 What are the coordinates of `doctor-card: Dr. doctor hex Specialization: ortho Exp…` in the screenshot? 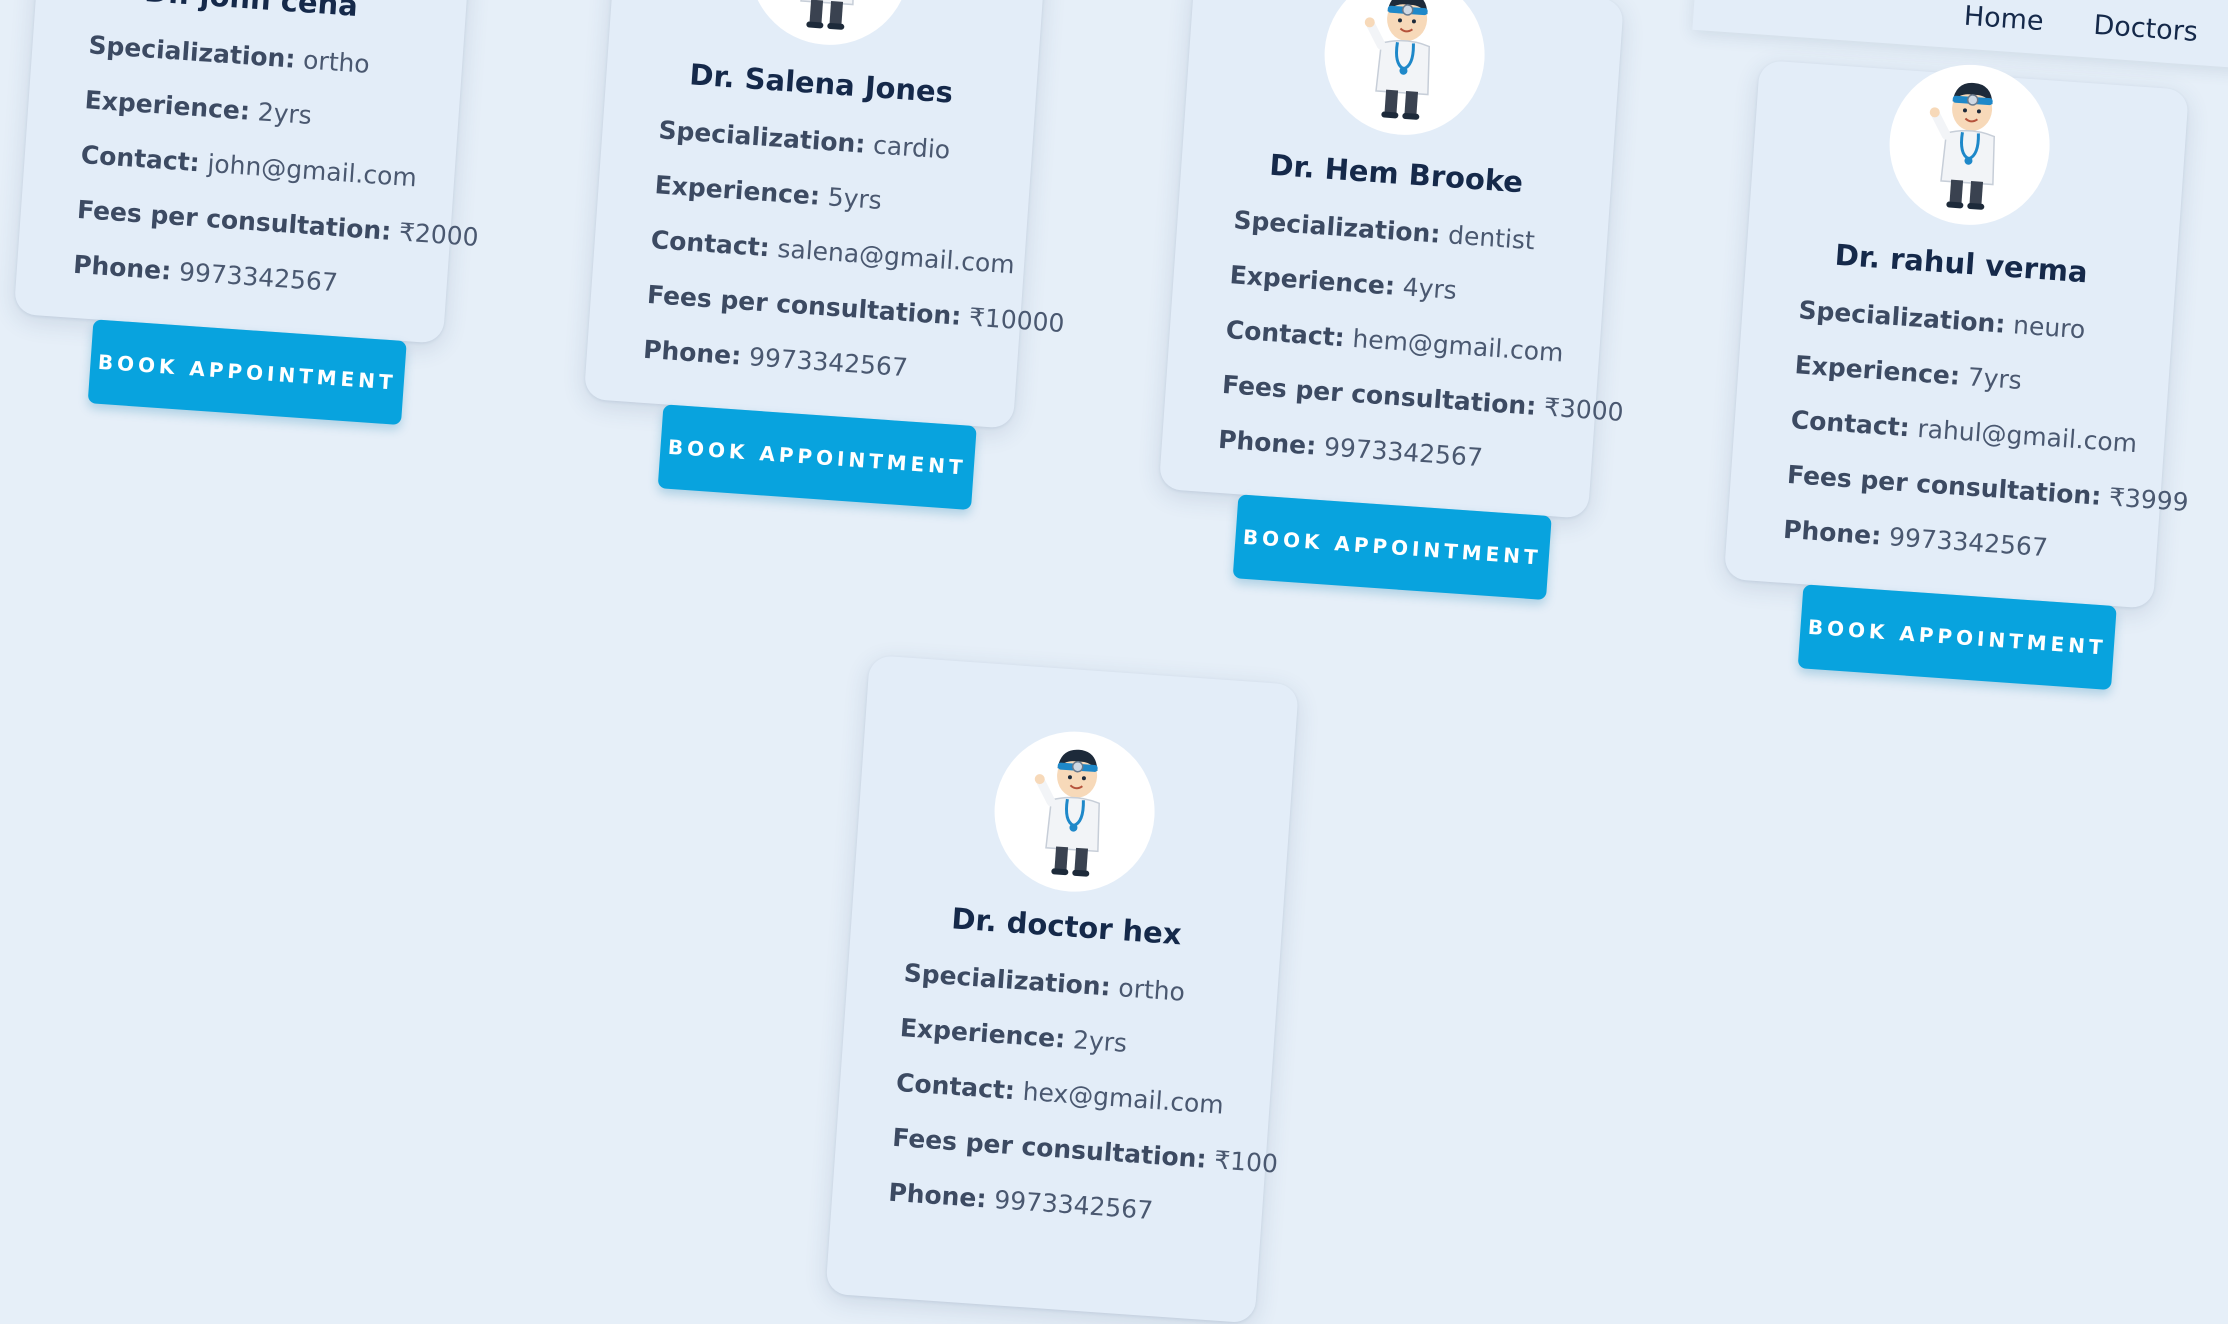 It's located at (1062, 989).